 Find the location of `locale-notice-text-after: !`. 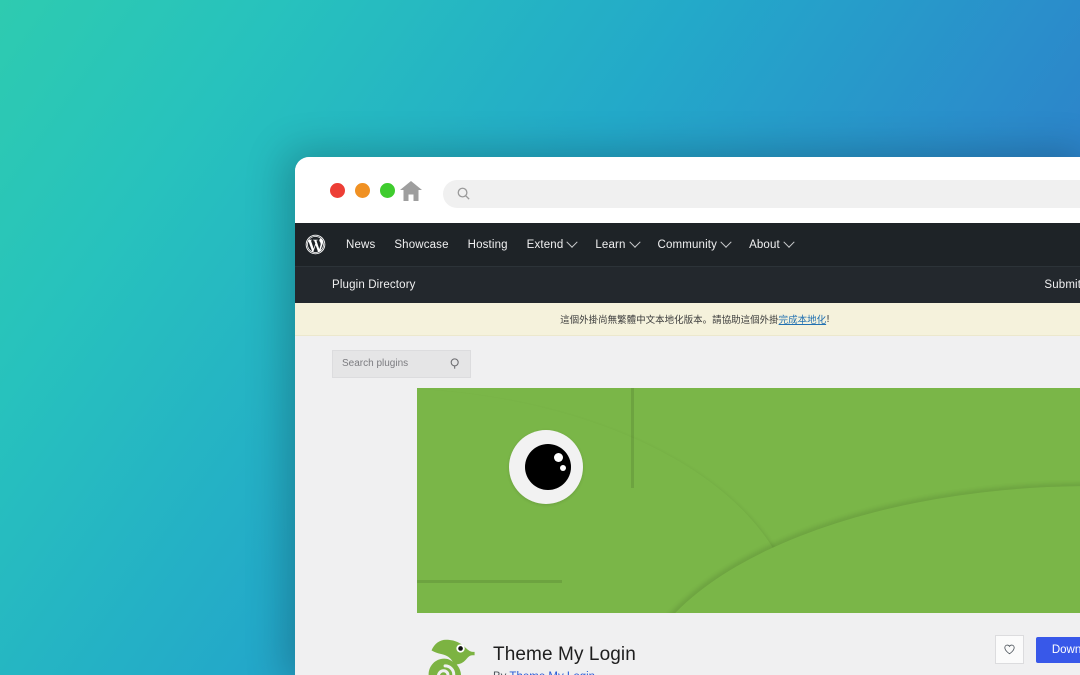

locale-notice-text-after: ! is located at coordinates (828, 319).